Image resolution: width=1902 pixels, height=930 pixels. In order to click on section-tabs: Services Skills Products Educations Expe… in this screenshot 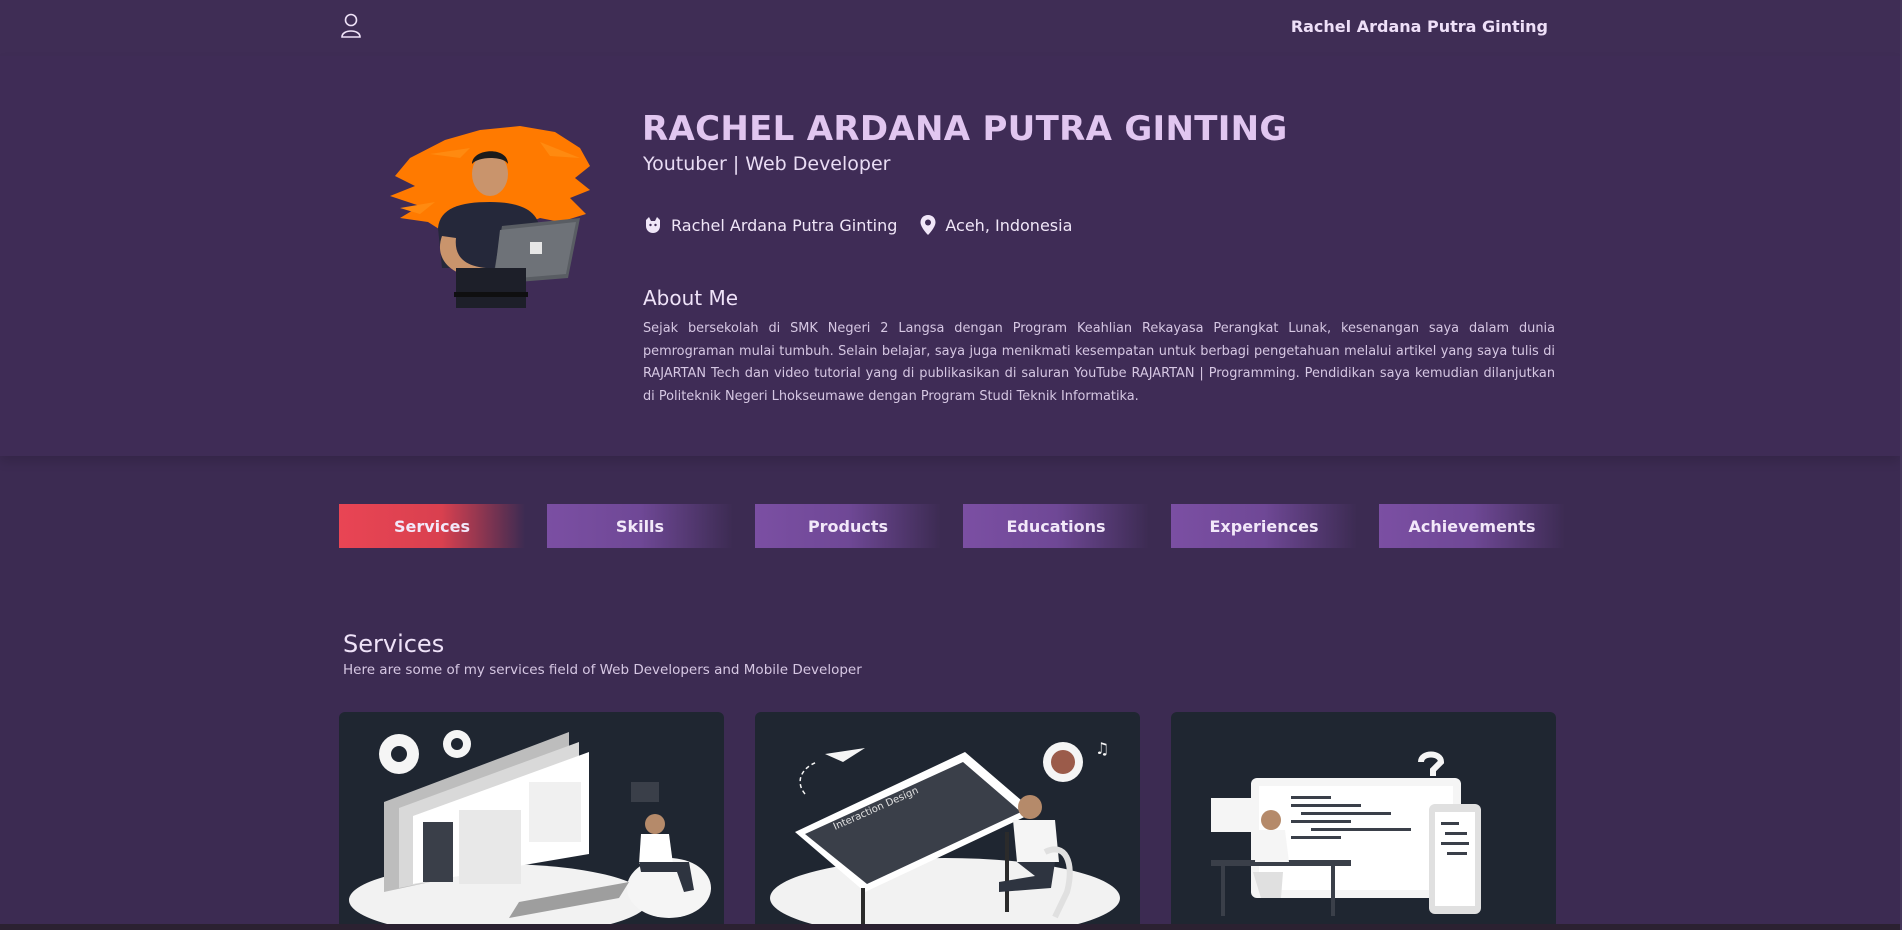, I will do `click(952, 526)`.